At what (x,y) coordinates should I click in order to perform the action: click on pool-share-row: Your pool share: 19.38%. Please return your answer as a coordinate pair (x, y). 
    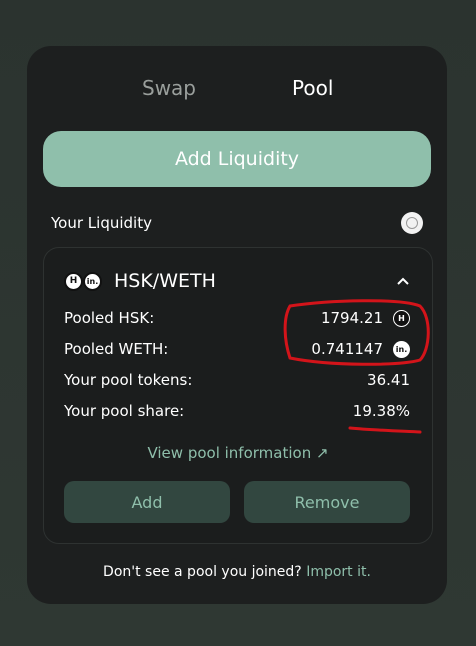
    Looking at the image, I should click on (237, 413).